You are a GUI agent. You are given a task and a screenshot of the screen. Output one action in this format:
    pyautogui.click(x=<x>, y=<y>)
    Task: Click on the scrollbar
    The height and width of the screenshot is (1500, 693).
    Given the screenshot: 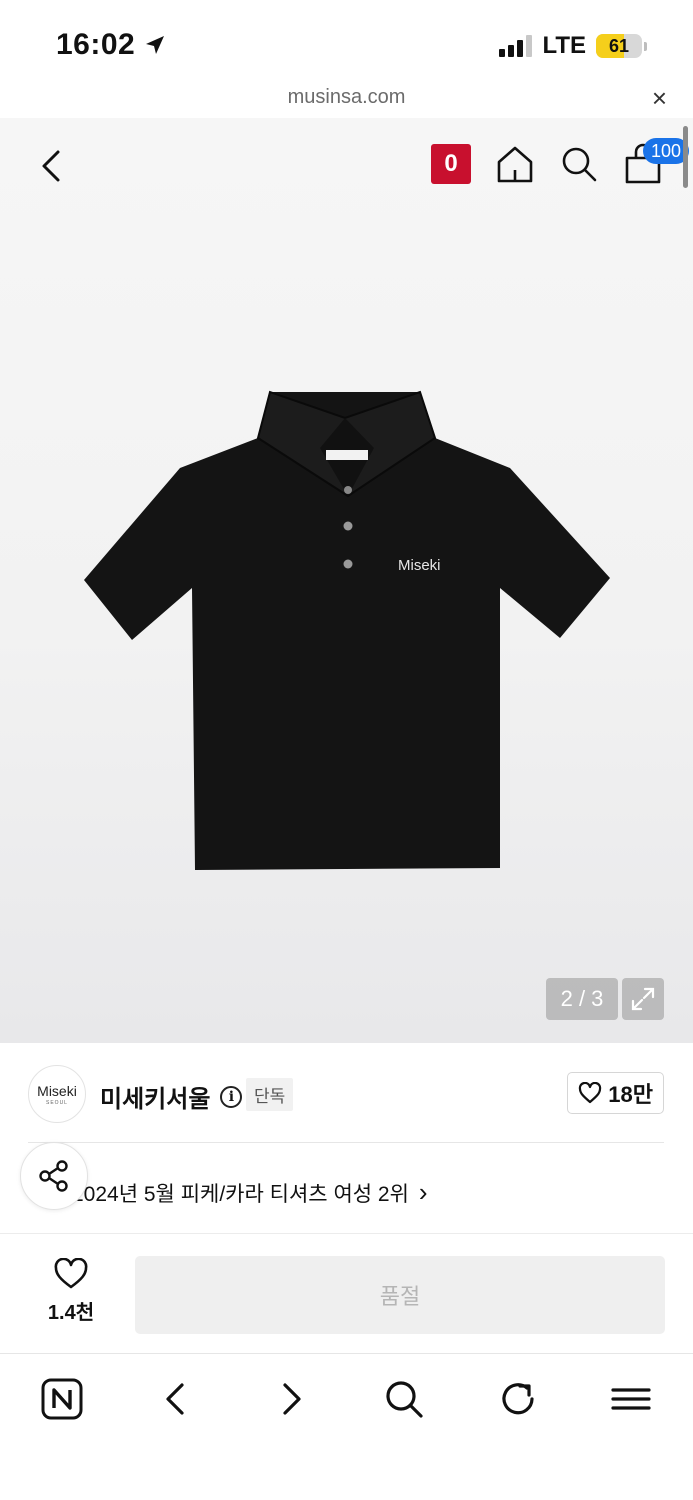 What is the action you would take?
    pyautogui.click(x=685, y=157)
    